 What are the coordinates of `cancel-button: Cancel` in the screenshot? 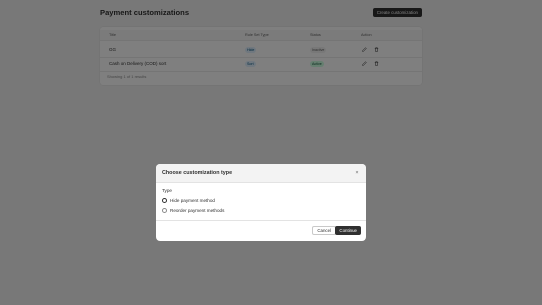 It's located at (324, 230).